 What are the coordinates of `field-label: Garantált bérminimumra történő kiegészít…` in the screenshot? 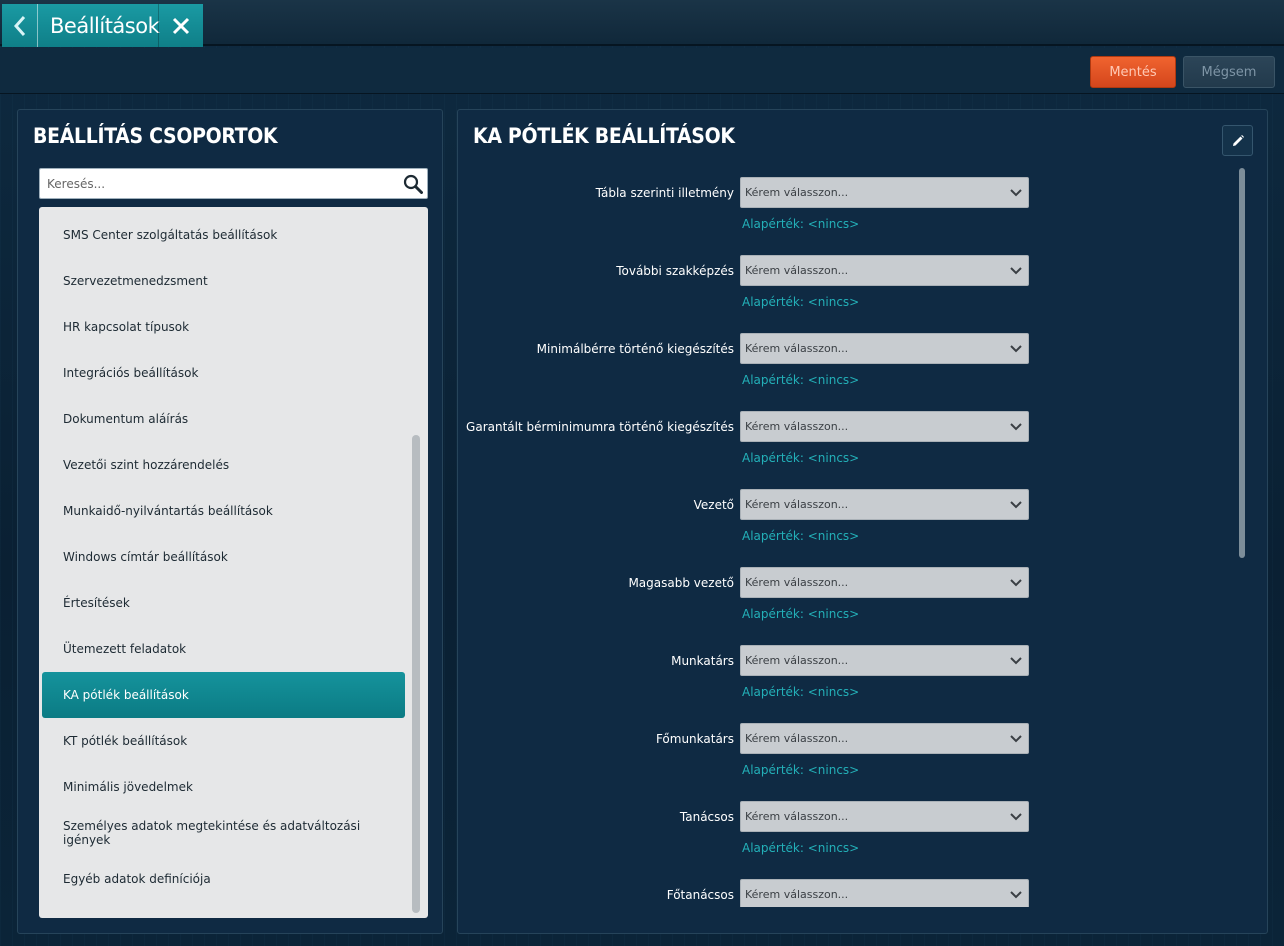 It's located at (600, 427).